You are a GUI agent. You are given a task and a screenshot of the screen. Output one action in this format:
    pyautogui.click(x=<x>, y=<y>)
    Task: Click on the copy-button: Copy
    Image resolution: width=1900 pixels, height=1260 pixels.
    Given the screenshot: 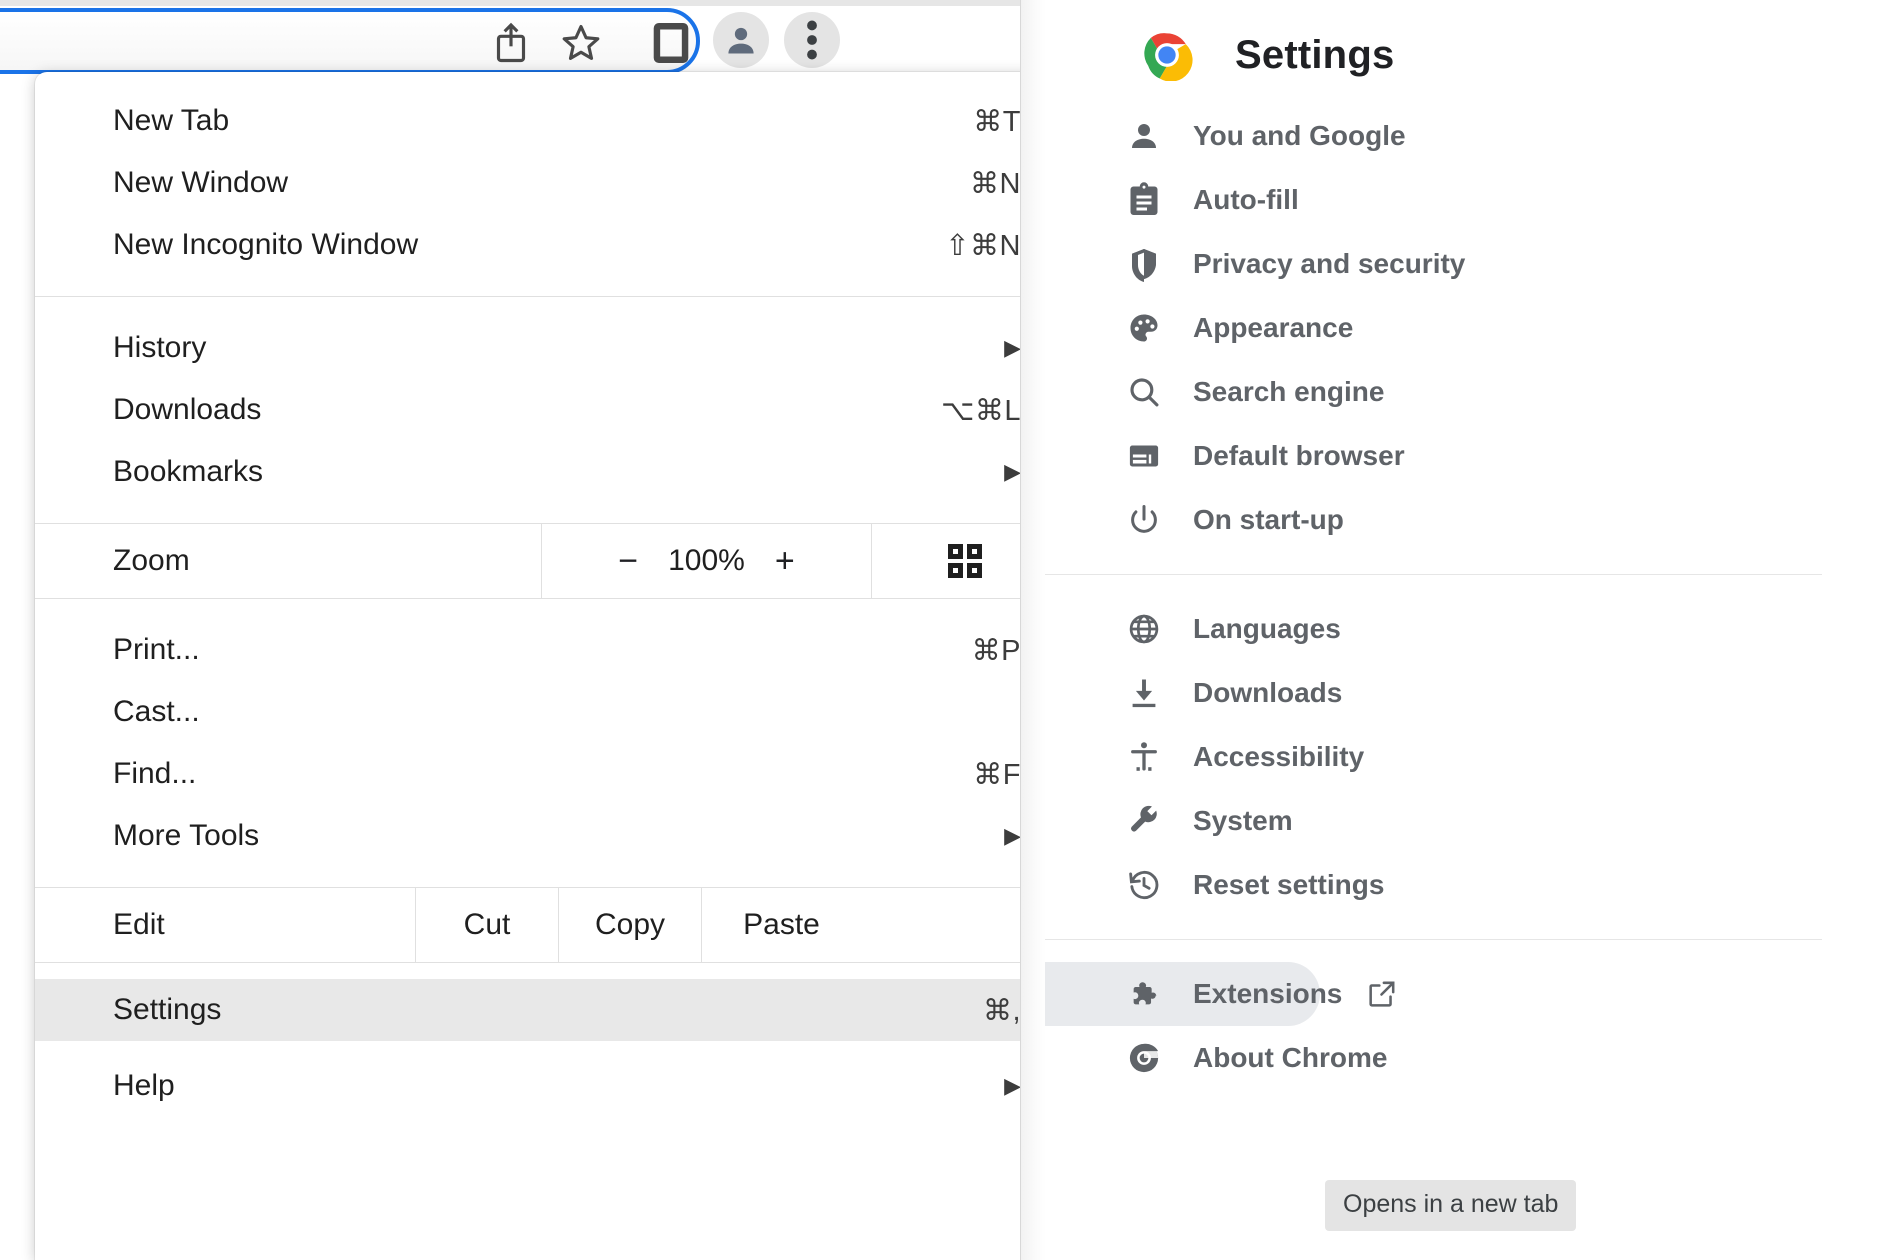 What is the action you would take?
    pyautogui.click(x=629, y=925)
    